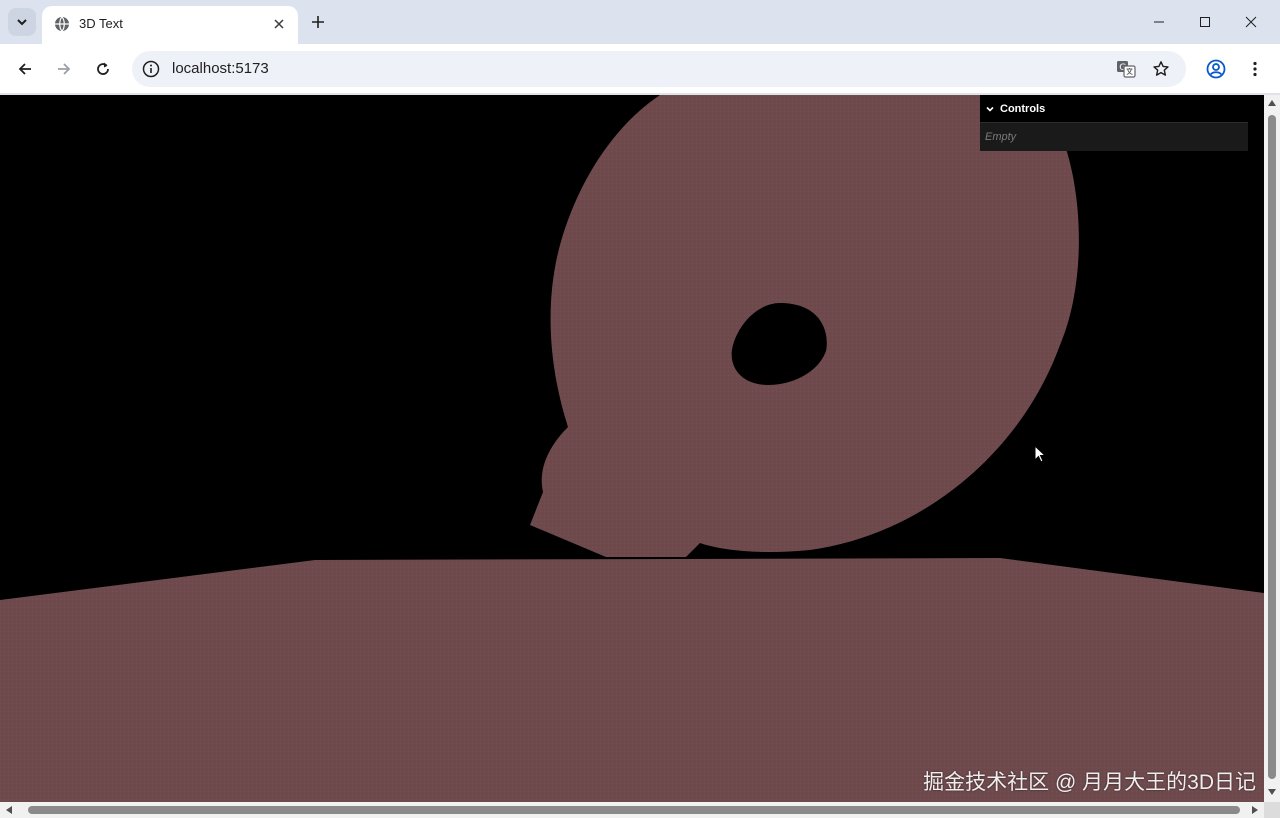 The width and height of the screenshot is (1280, 818). I want to click on horizontal-scrollbar, so click(632, 810).